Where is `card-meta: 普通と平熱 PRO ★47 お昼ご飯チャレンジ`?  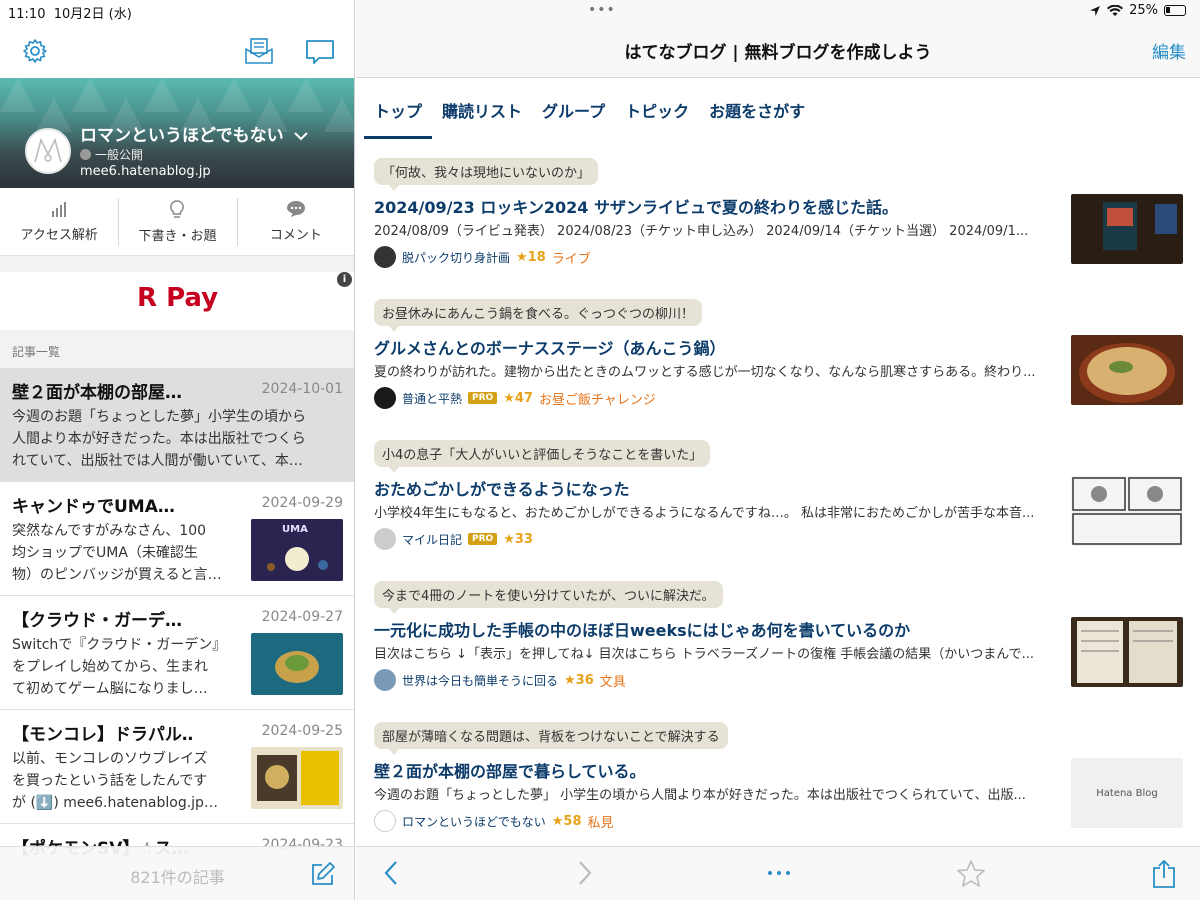
card-meta: 普通と平熱 PRO ★47 お昼ご飯チャレンジ is located at coordinates (515, 398).